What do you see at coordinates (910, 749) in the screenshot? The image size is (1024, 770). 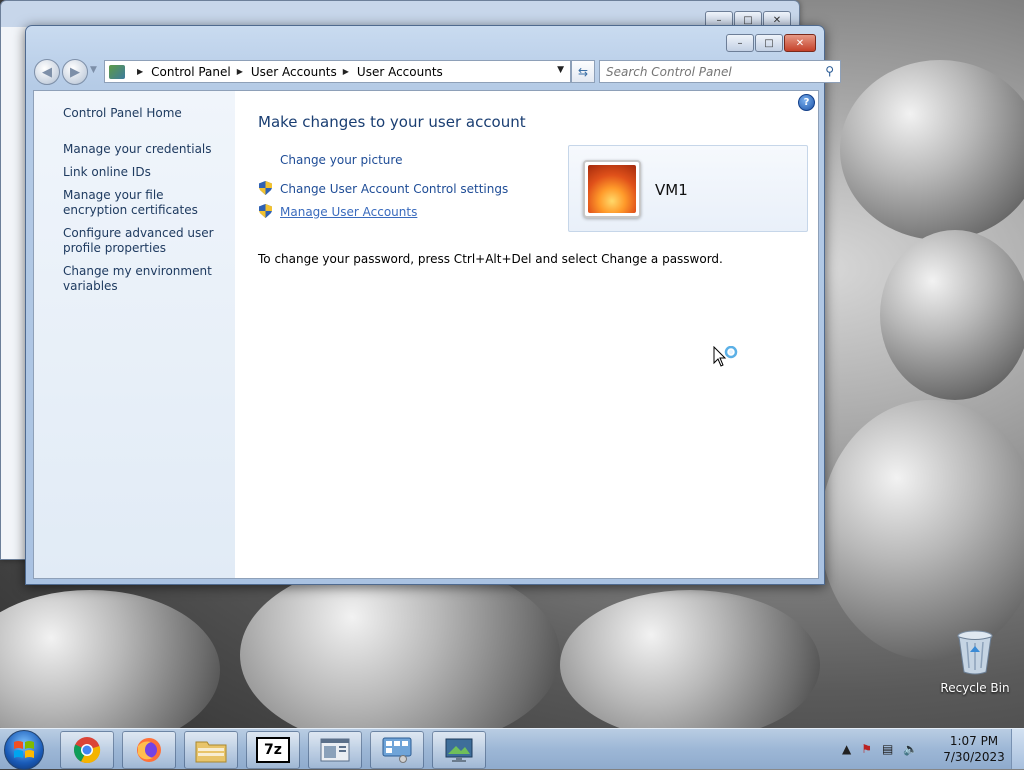 I see `volume-muted-icon: 🔈` at bounding box center [910, 749].